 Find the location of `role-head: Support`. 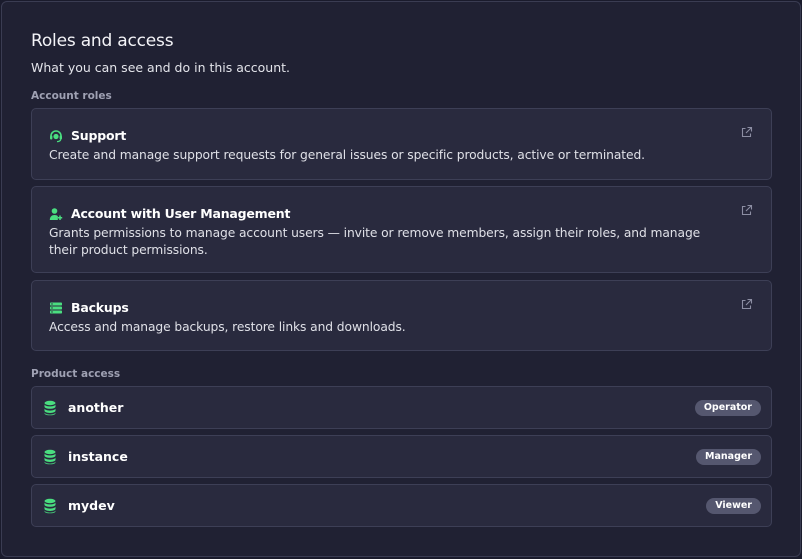

role-head: Support is located at coordinates (87, 135).